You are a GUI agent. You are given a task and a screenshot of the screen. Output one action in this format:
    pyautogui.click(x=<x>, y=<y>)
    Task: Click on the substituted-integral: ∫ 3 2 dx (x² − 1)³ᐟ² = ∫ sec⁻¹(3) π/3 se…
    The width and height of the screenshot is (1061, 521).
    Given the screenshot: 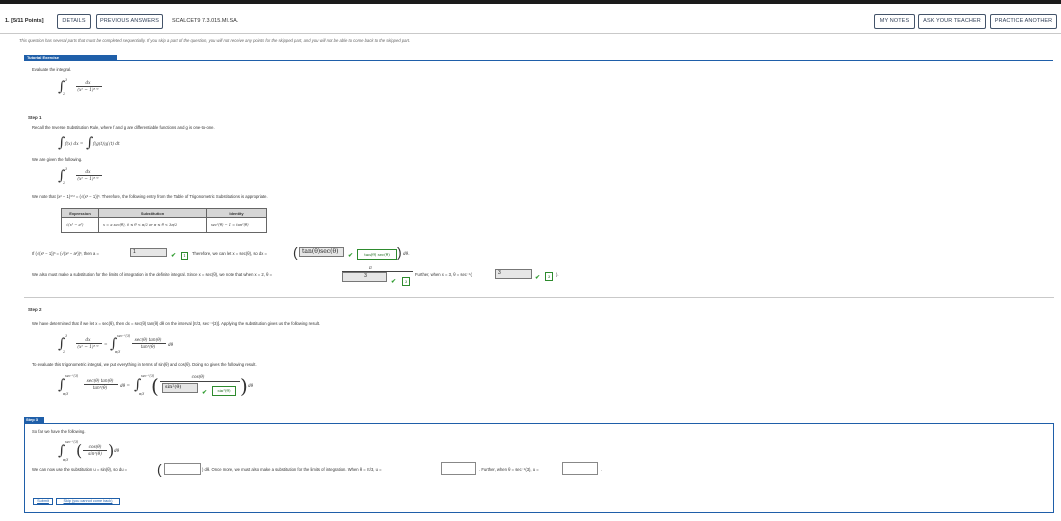 What is the action you would take?
    pyautogui.click(x=123, y=345)
    